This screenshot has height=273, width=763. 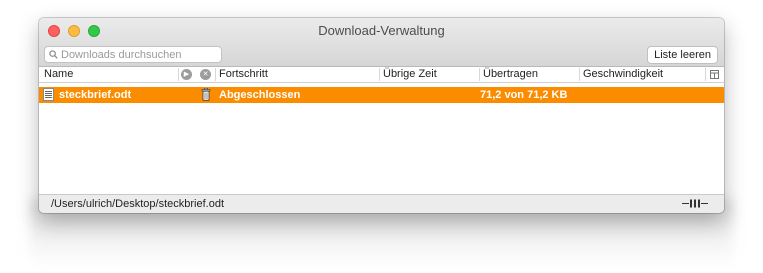 I want to click on selected-file-path: /Users/ulrich/Desktop/steckbrief.odt, so click(x=138, y=204).